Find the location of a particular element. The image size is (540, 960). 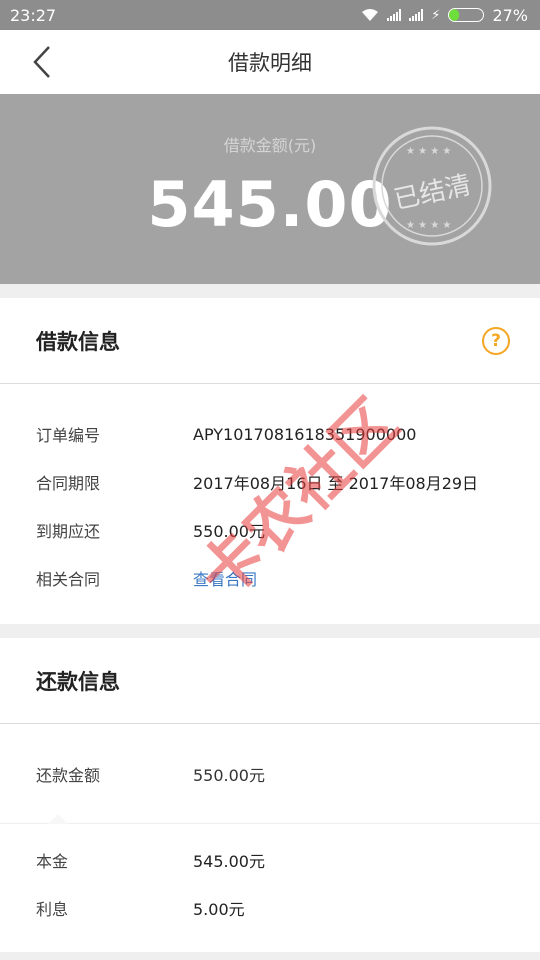

repay-total-value: 550.00元 is located at coordinates (229, 775).